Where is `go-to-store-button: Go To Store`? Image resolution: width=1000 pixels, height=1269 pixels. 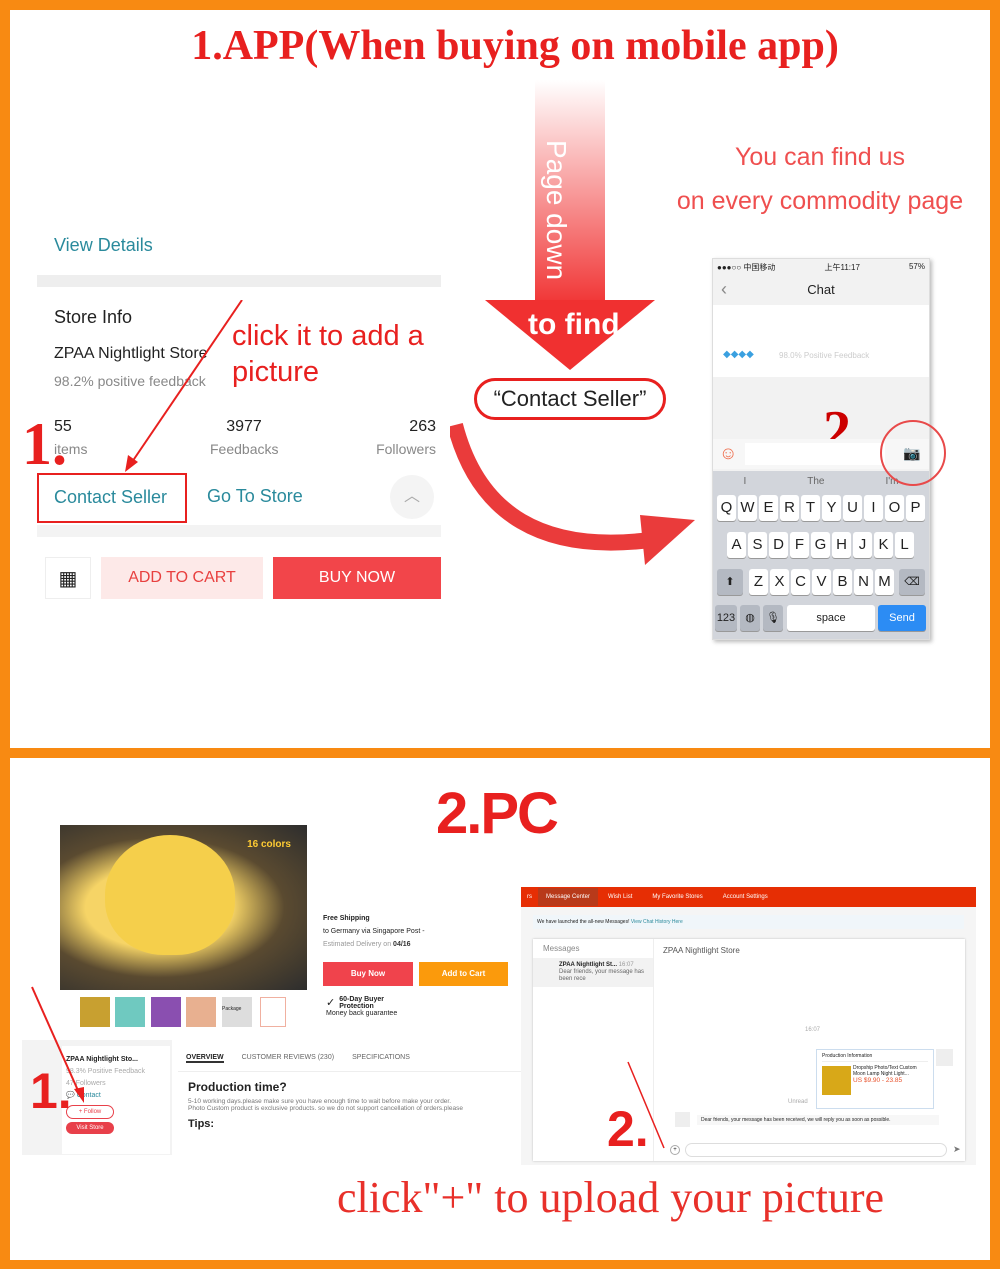 go-to-store-button: Go To Store is located at coordinates (255, 496).